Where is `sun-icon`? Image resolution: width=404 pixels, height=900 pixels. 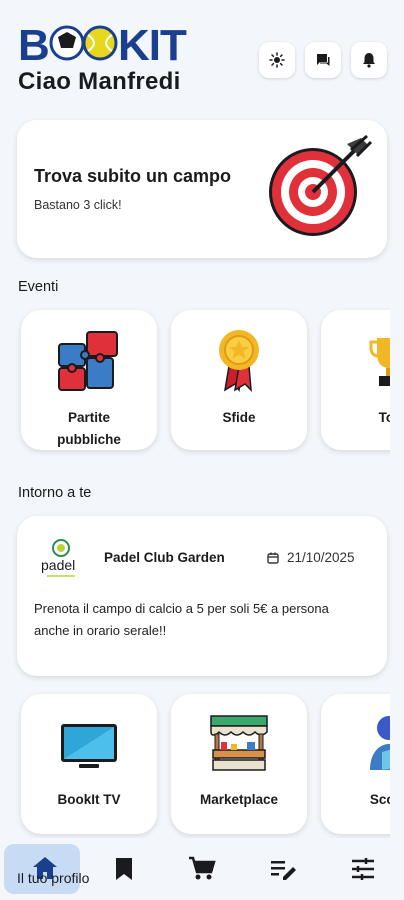
sun-icon is located at coordinates (277, 60).